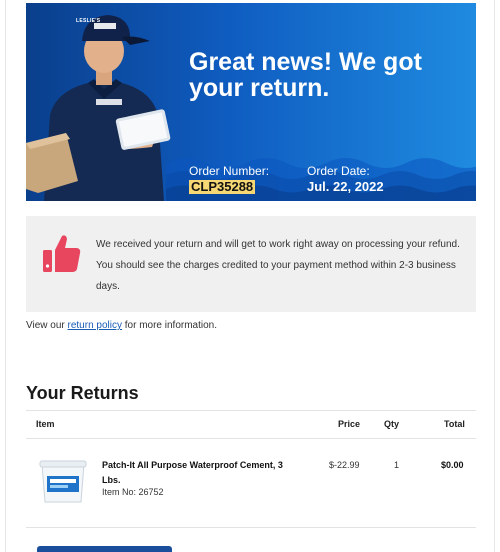  Describe the element at coordinates (133, 492) in the screenshot. I see `product-item-number: Item No: 26752` at that location.